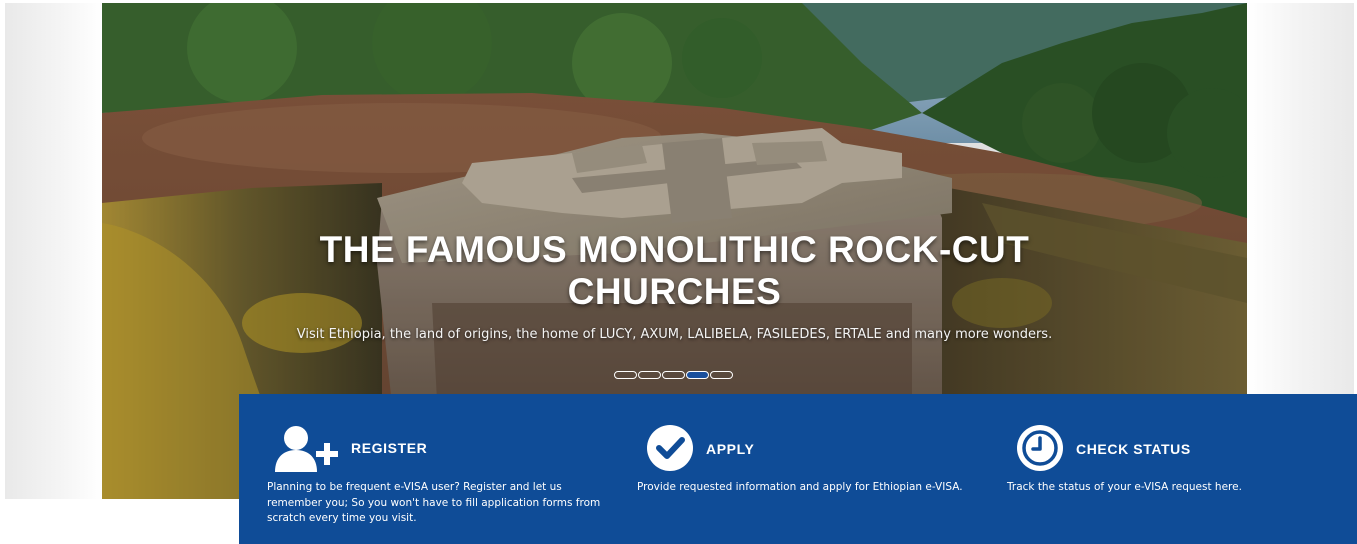 The image size is (1357, 544). What do you see at coordinates (1300, 198) in the screenshot?
I see `right-side-gradient` at bounding box center [1300, 198].